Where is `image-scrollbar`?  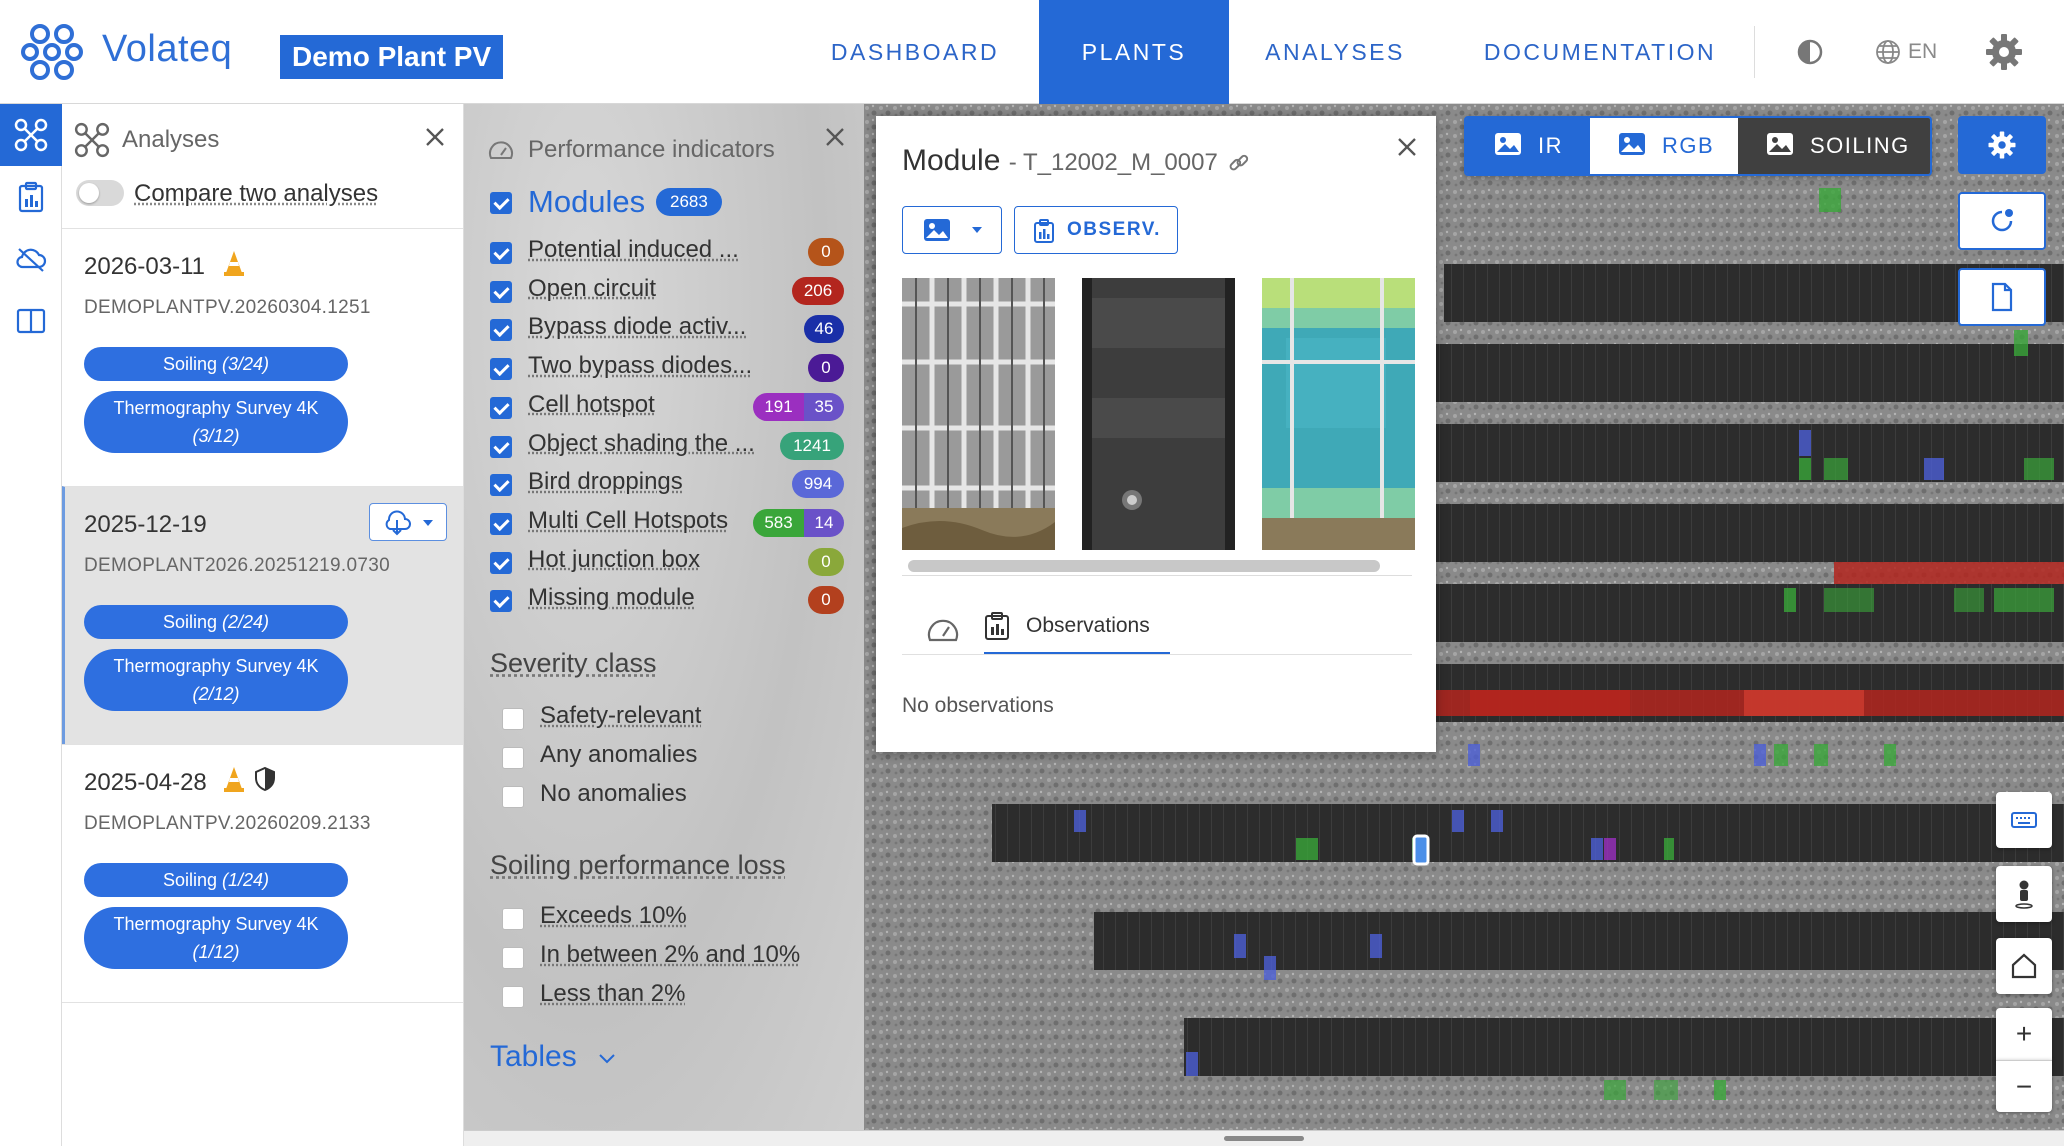
image-scrollbar is located at coordinates (1157, 568).